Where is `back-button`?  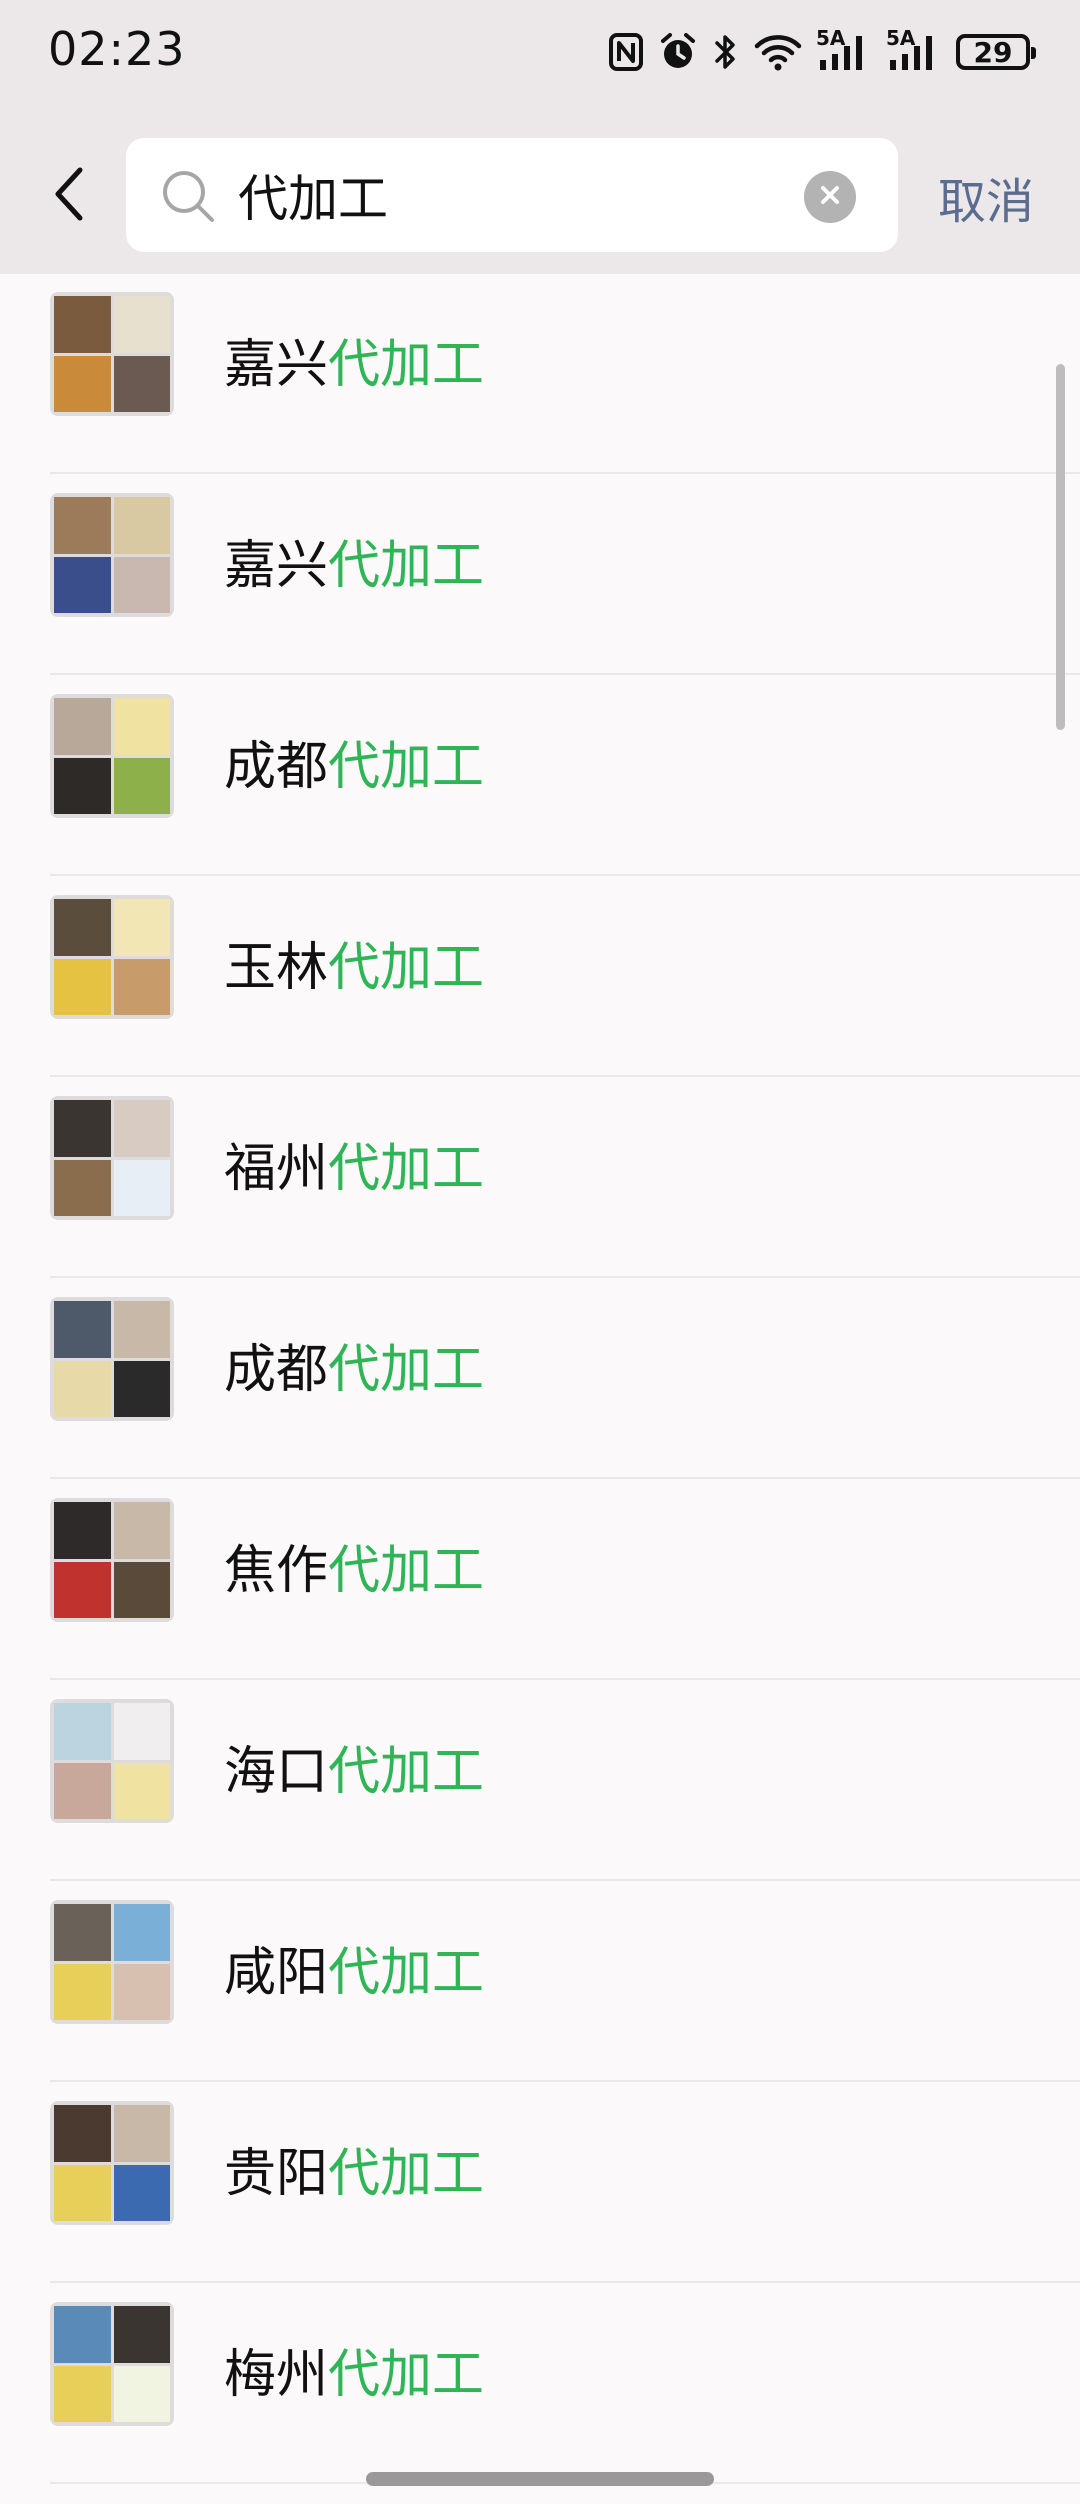 back-button is located at coordinates (70, 196).